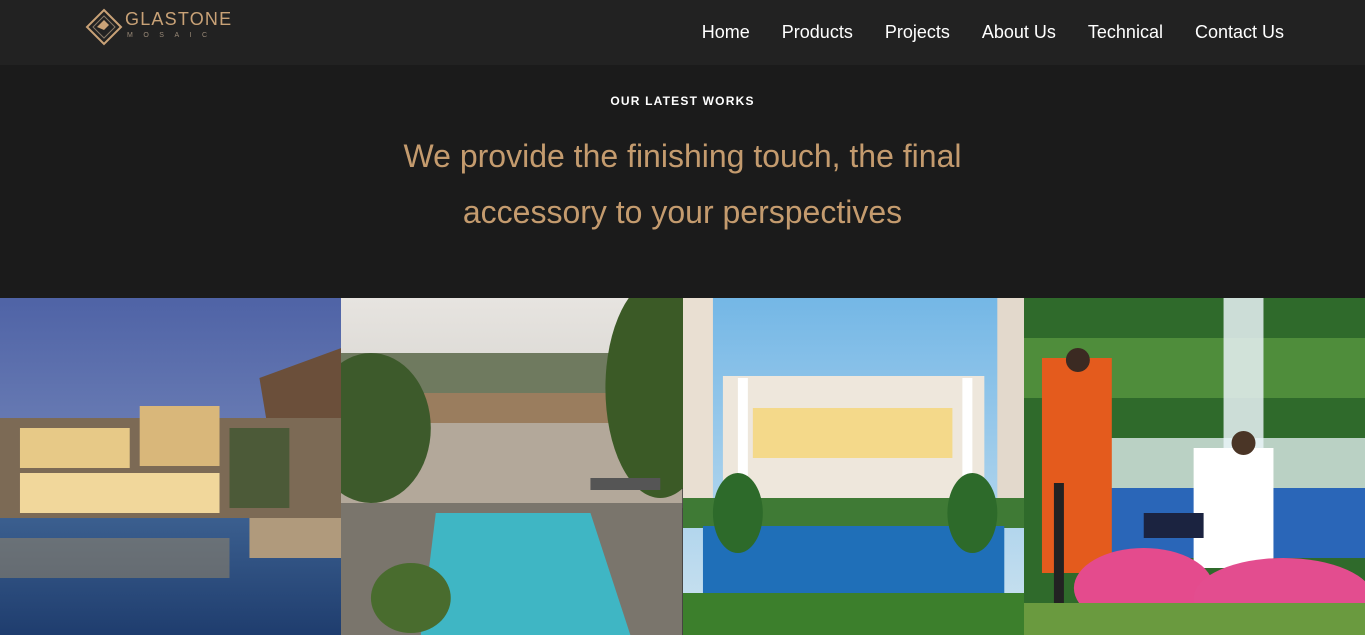  Describe the element at coordinates (104, 27) in the screenshot. I see `logo-diamond-icon` at that location.